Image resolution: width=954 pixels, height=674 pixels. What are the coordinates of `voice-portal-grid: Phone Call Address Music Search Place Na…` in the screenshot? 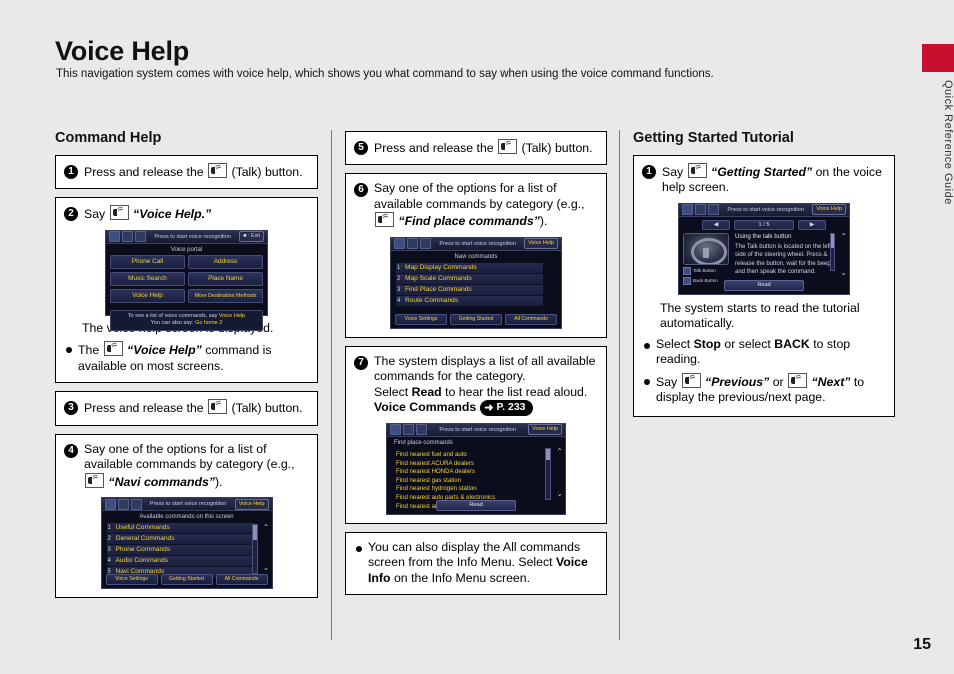 It's located at (186, 281).